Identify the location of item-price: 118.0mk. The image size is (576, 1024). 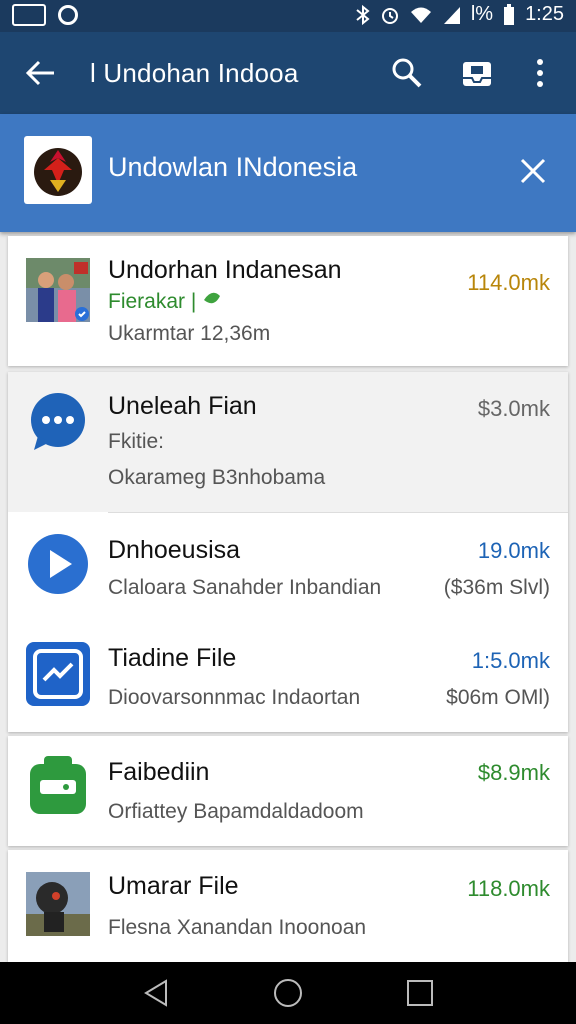
(508, 888).